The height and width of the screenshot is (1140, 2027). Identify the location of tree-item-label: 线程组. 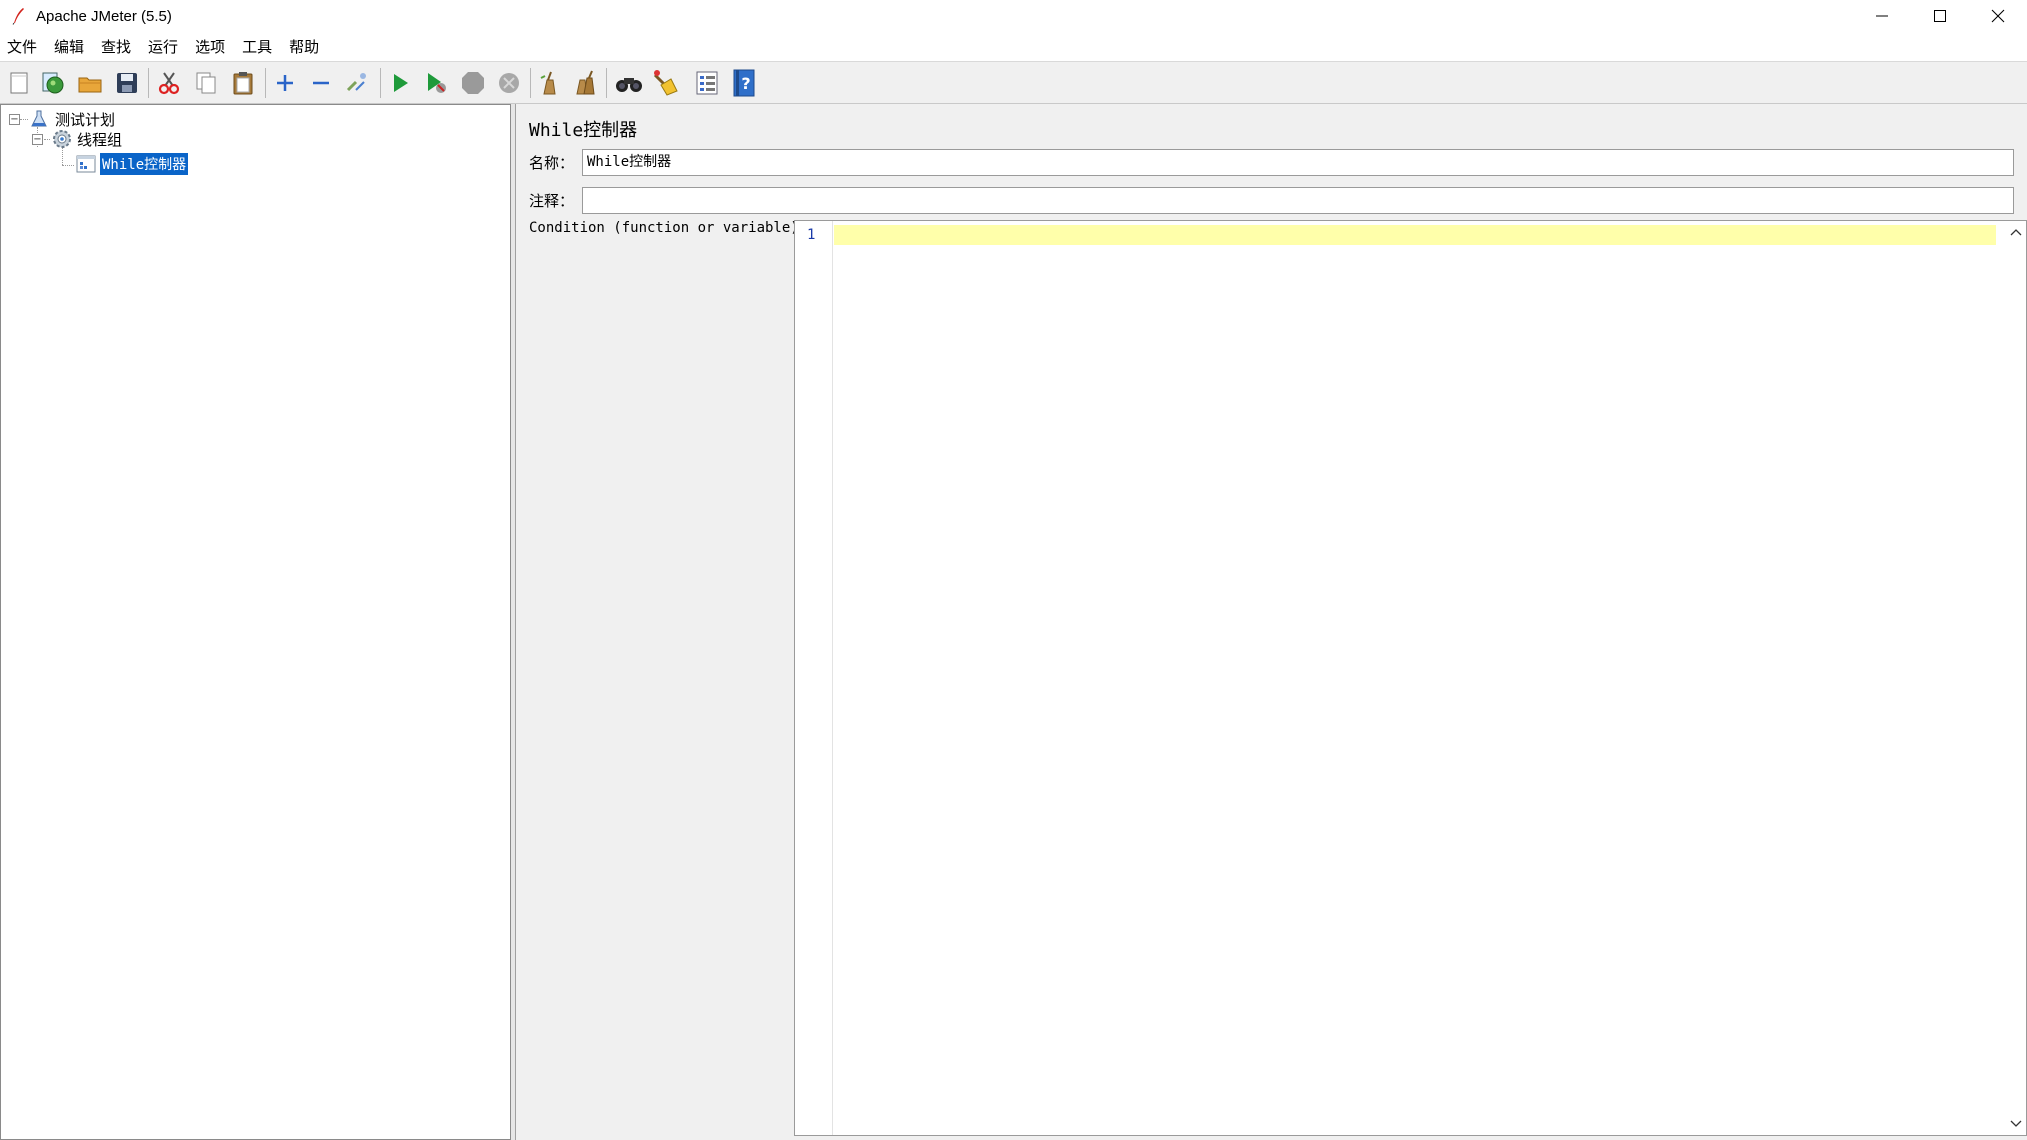
(100, 139).